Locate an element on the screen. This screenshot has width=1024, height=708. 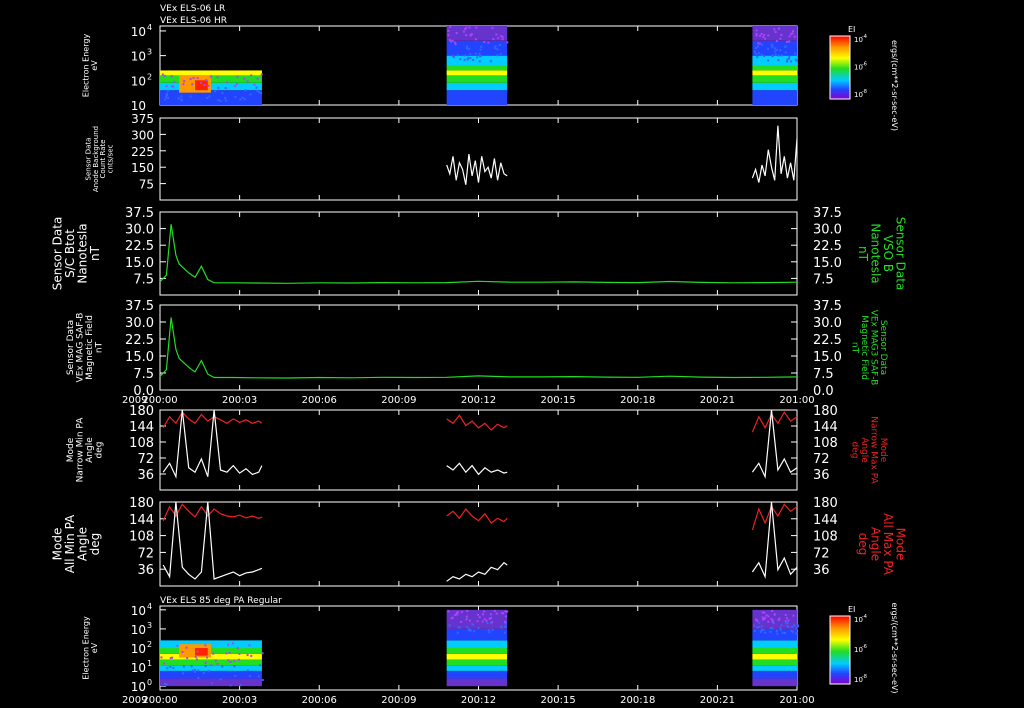
panel-7-ytick-label: 10 is located at coordinates (138, 668).